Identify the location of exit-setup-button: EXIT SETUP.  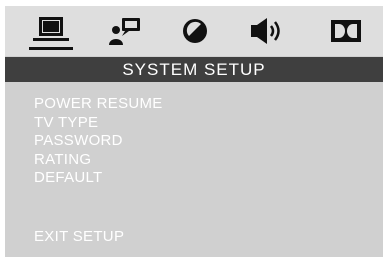
(79, 237).